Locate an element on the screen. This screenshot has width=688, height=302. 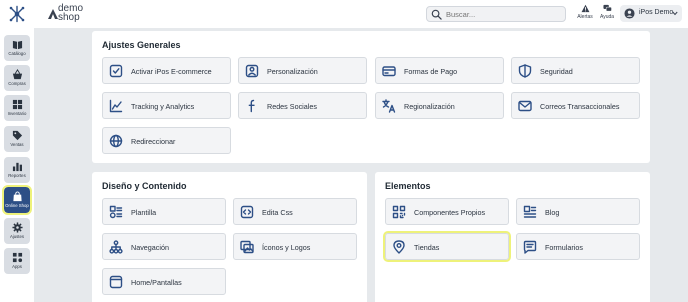
sitemap-icon is located at coordinates (116, 247).